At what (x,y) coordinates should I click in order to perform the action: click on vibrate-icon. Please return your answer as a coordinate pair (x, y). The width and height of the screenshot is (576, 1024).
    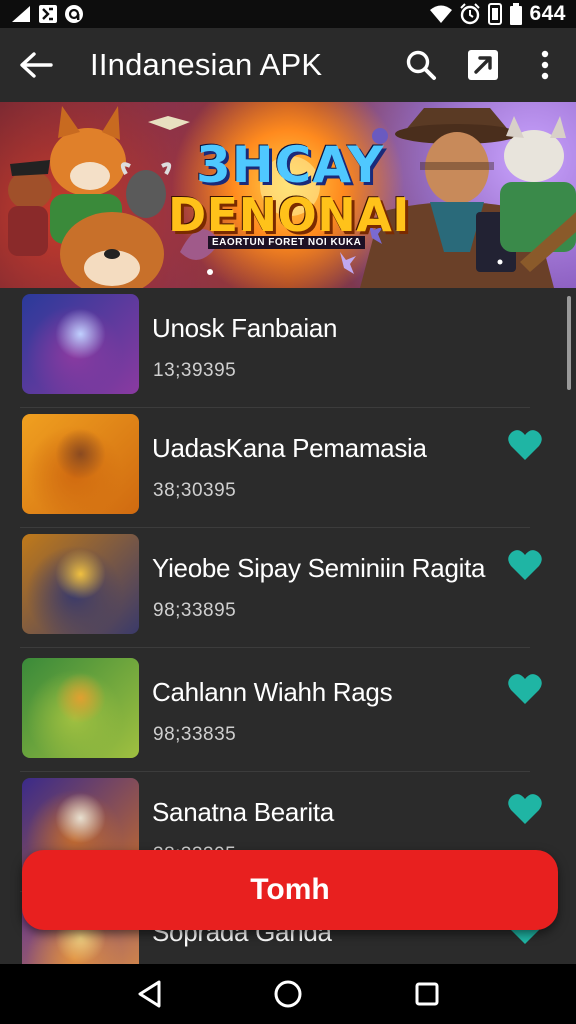
    Looking at the image, I should click on (495, 14).